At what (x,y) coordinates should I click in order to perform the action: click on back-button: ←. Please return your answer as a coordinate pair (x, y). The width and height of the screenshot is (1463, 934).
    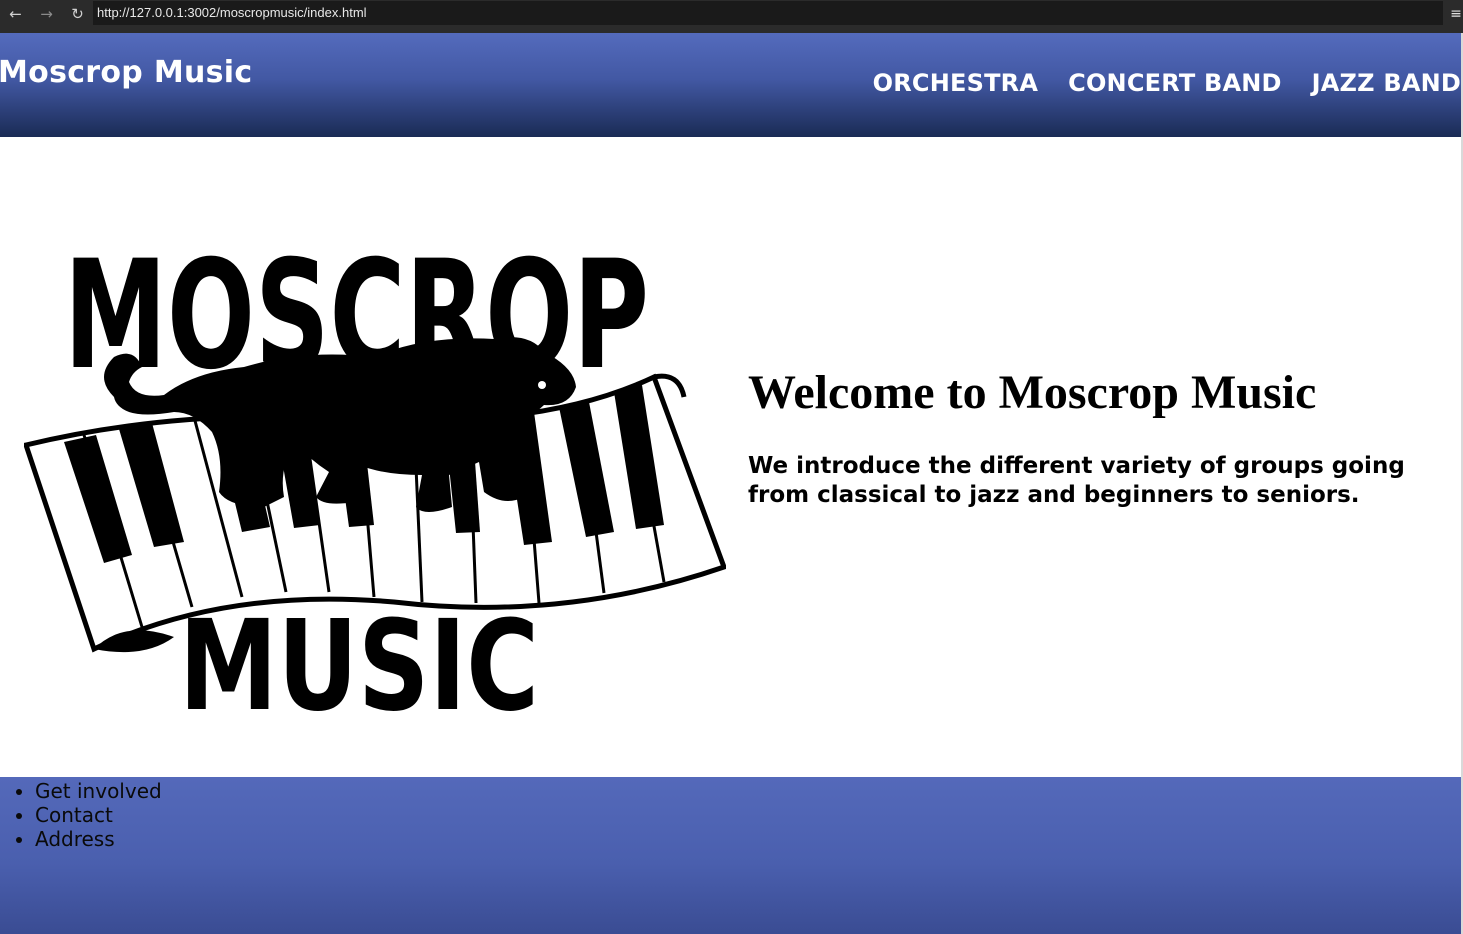
    Looking at the image, I should click on (15, 13).